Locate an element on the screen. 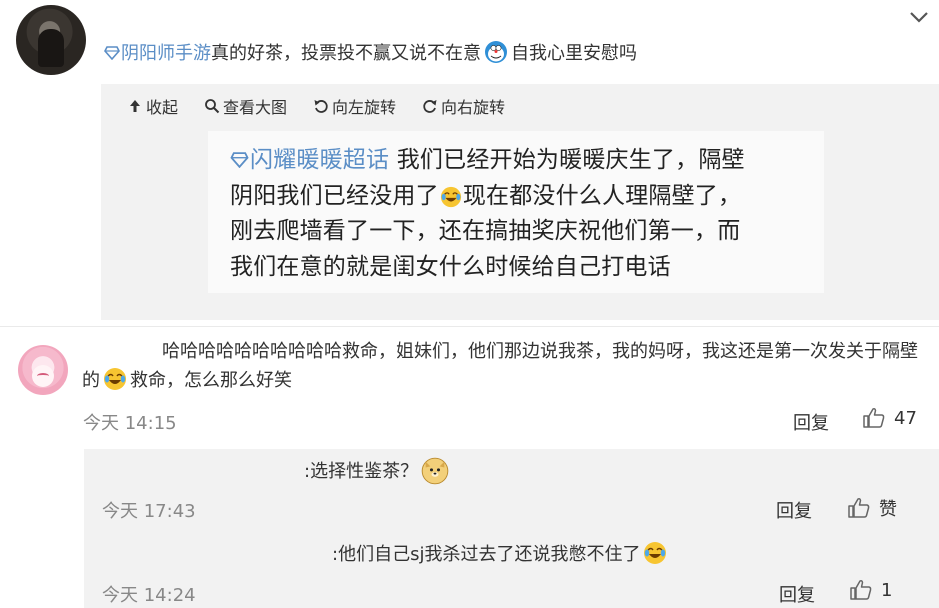  poster-avatar is located at coordinates (51, 40).